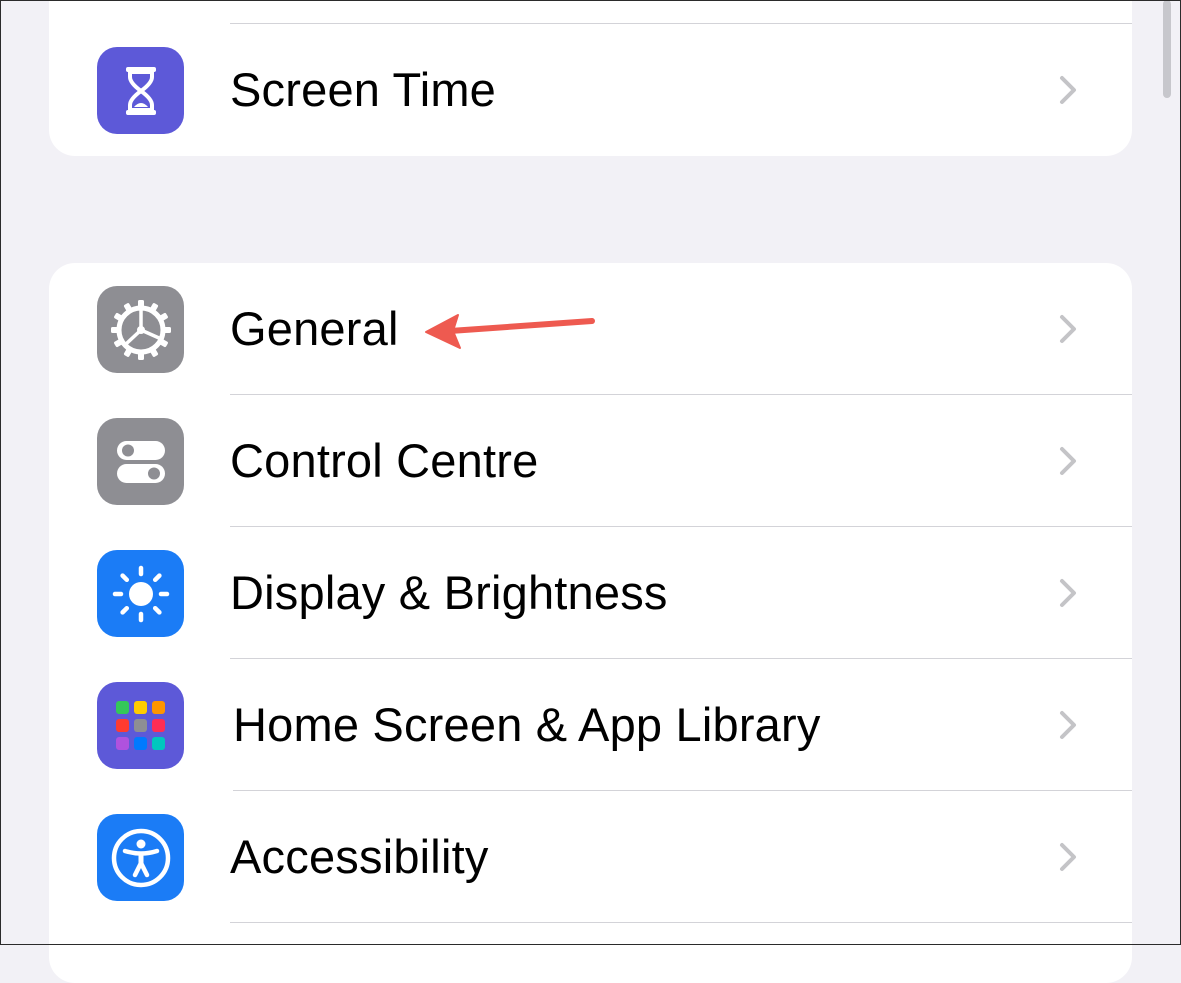 This screenshot has height=983, width=1181. What do you see at coordinates (590, 90) in the screenshot?
I see `settings-row-screen-time: Screen Time` at bounding box center [590, 90].